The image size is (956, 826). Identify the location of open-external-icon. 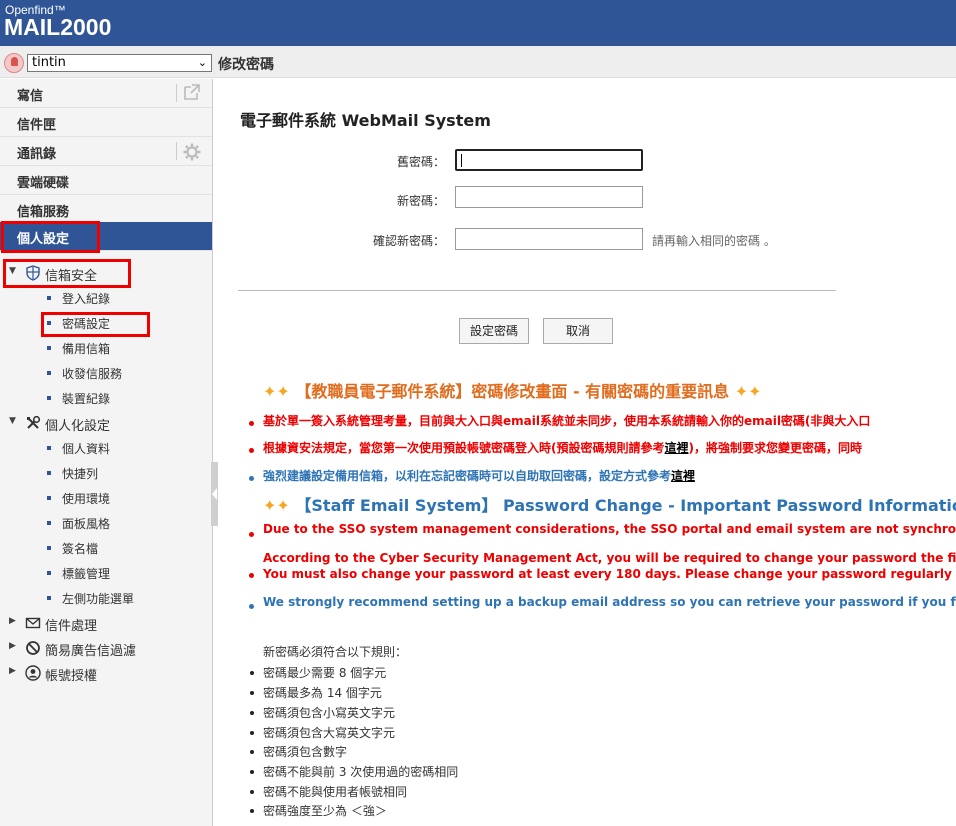
(192, 92).